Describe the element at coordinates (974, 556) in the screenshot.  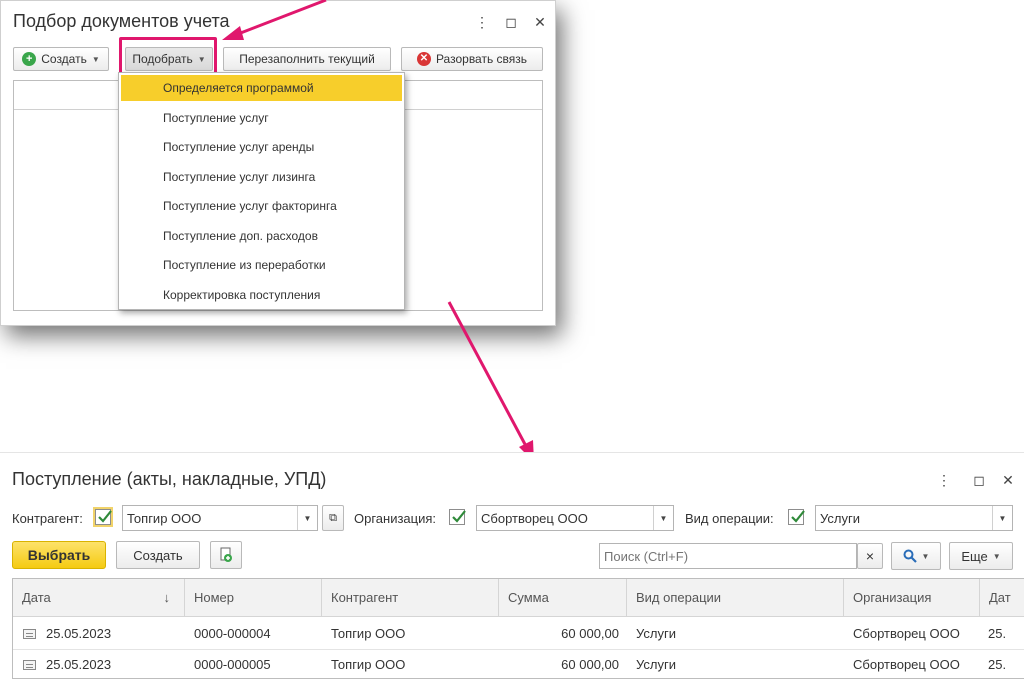
I see `more-button-label: Еще` at that location.